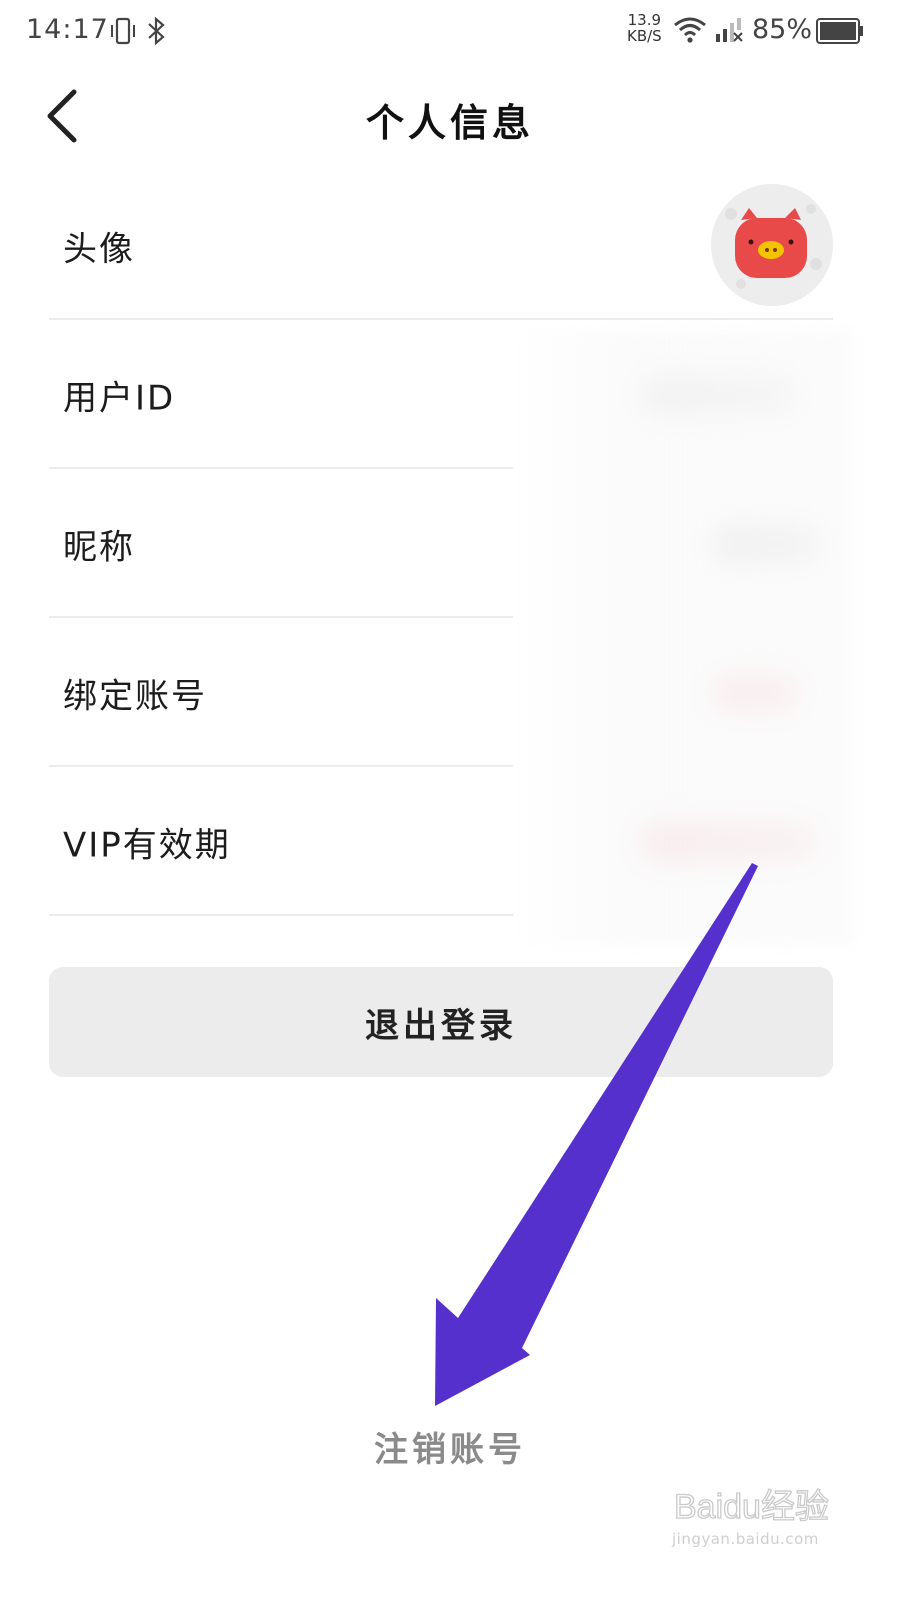 This screenshot has width=900, height=1600. I want to click on page-title: 个人信息, so click(449, 122).